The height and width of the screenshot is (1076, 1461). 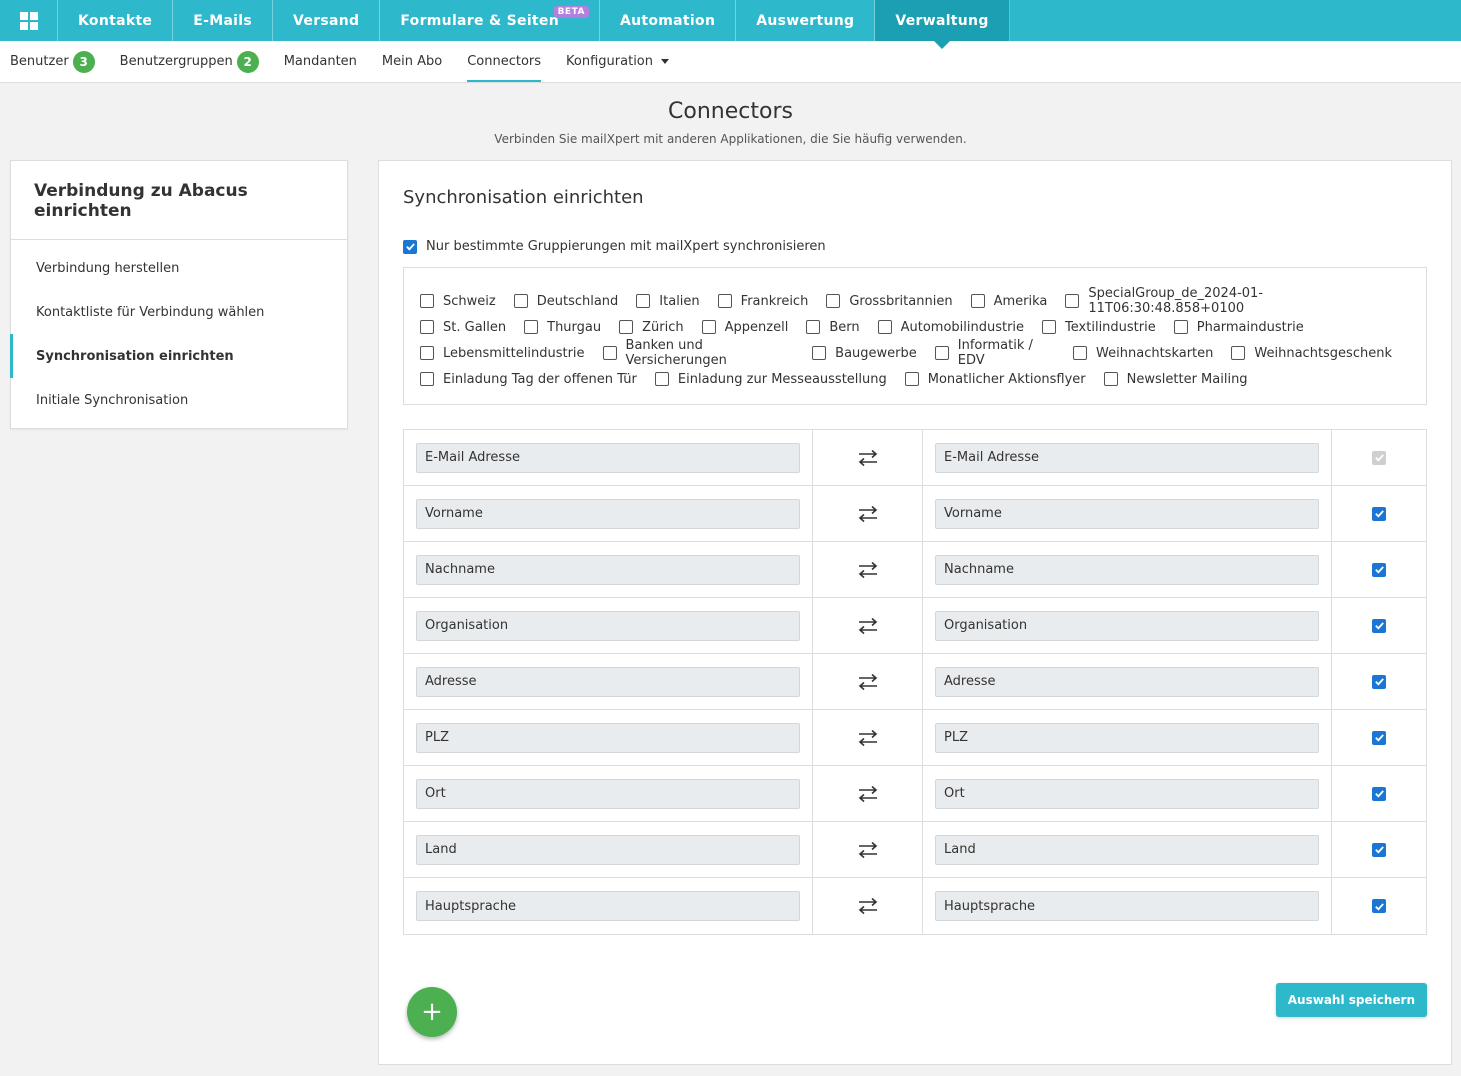 What do you see at coordinates (29, 20) in the screenshot?
I see `apps-grid-button` at bounding box center [29, 20].